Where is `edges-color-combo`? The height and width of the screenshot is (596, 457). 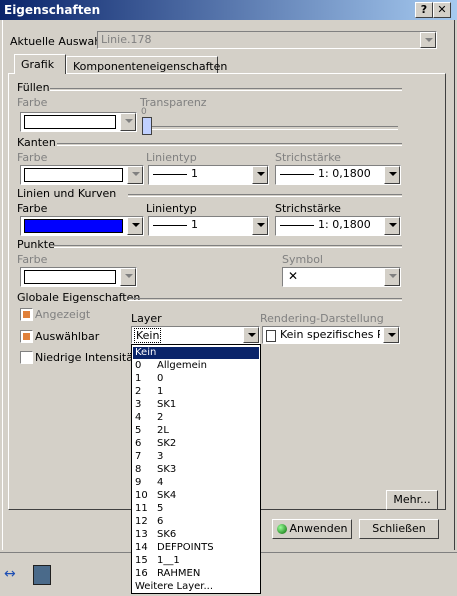 edges-color-combo is located at coordinates (82, 175).